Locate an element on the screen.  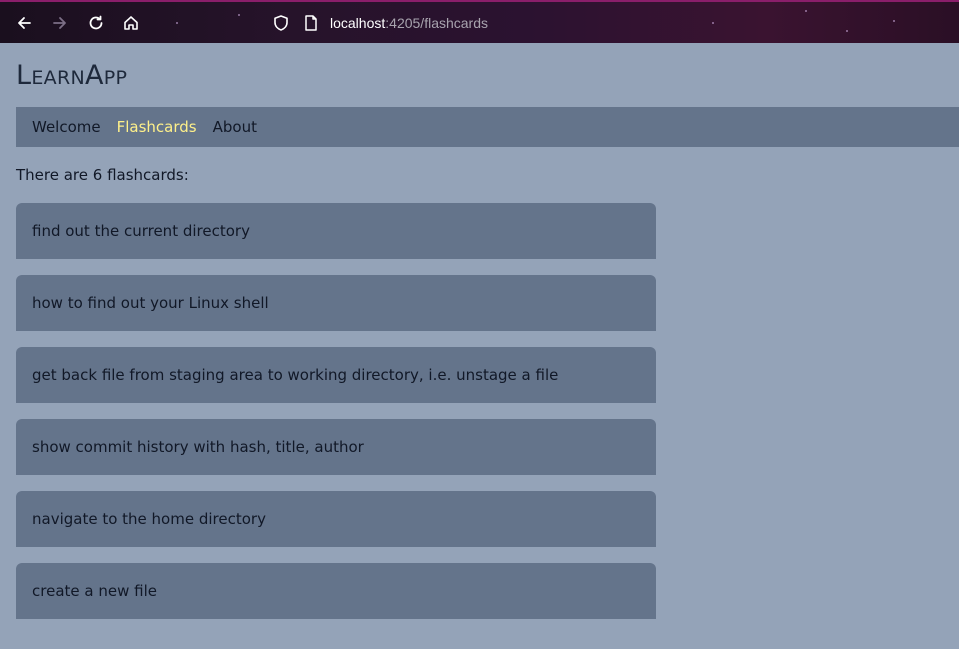
reload-icon is located at coordinates (96, 22).